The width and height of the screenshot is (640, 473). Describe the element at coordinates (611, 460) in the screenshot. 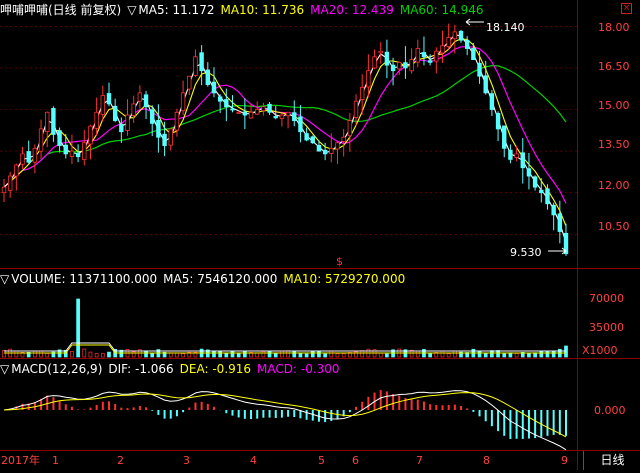

I see `period-tab-daily: 日线` at that location.